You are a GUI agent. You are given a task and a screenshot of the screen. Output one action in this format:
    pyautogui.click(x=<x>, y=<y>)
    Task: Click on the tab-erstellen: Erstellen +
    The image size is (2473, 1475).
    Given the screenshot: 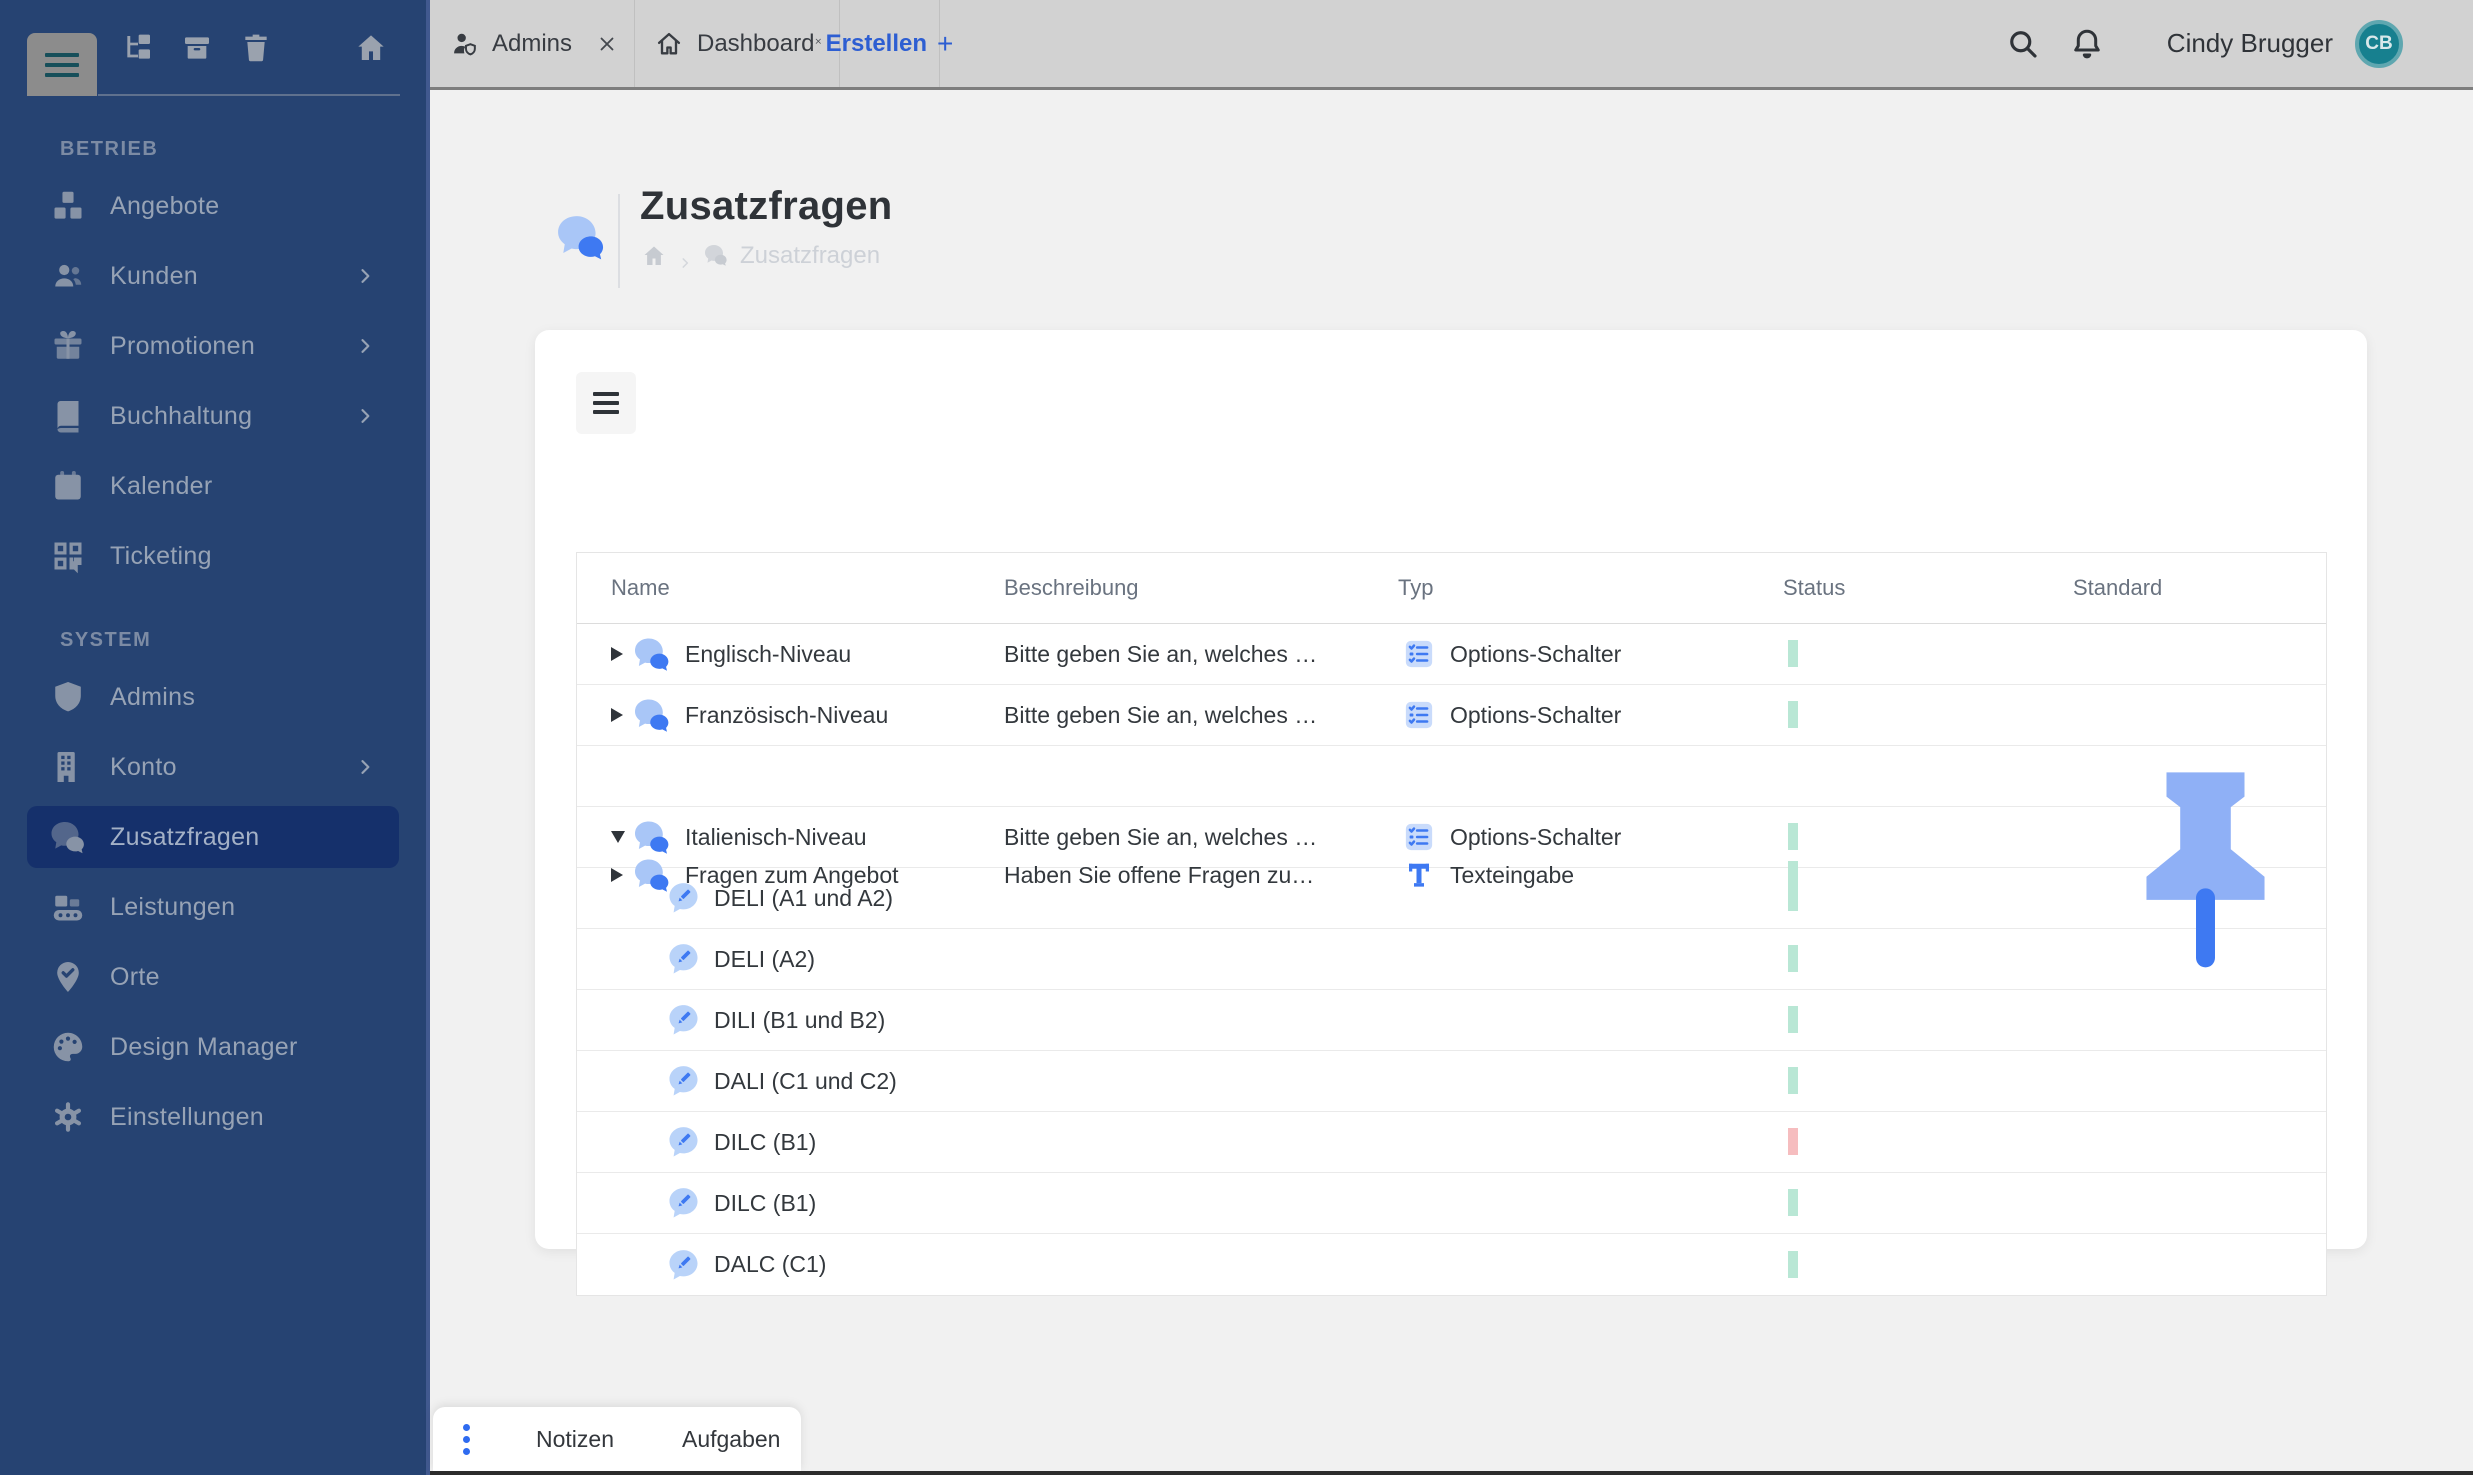 What is the action you would take?
    pyautogui.click(x=889, y=43)
    